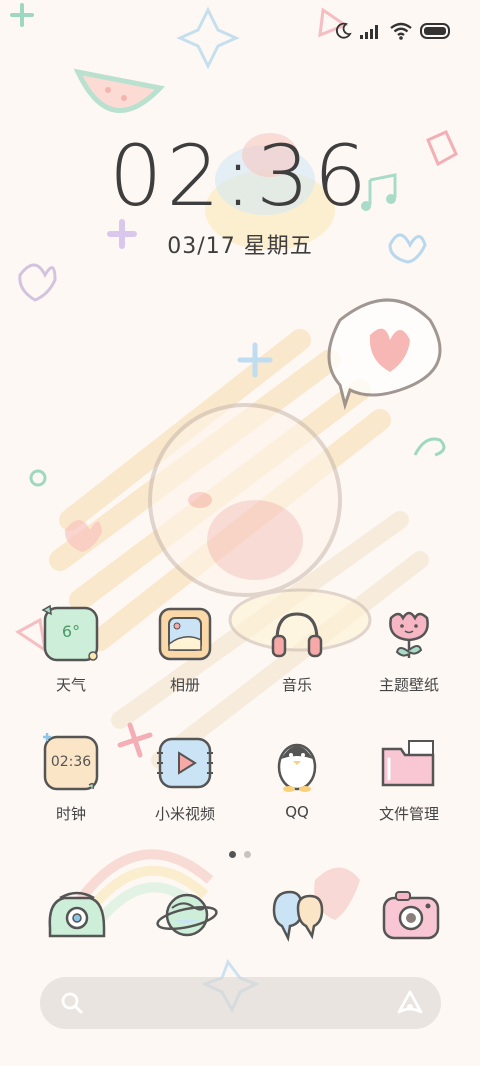 Image resolution: width=480 pixels, height=1066 pixels. I want to click on lock-clock: 02:36 03/17 星期五, so click(240, 194).